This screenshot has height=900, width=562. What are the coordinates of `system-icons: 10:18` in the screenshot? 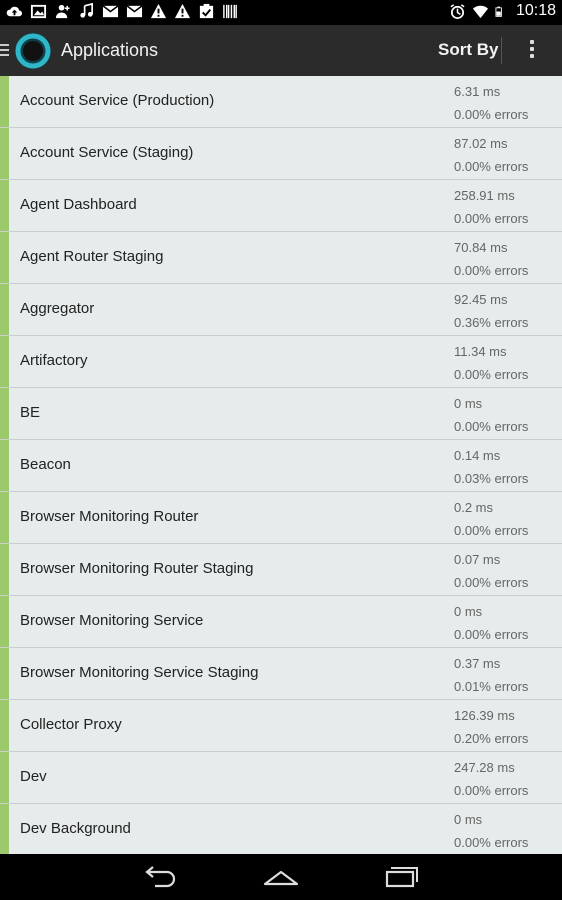 It's located at (502, 11).